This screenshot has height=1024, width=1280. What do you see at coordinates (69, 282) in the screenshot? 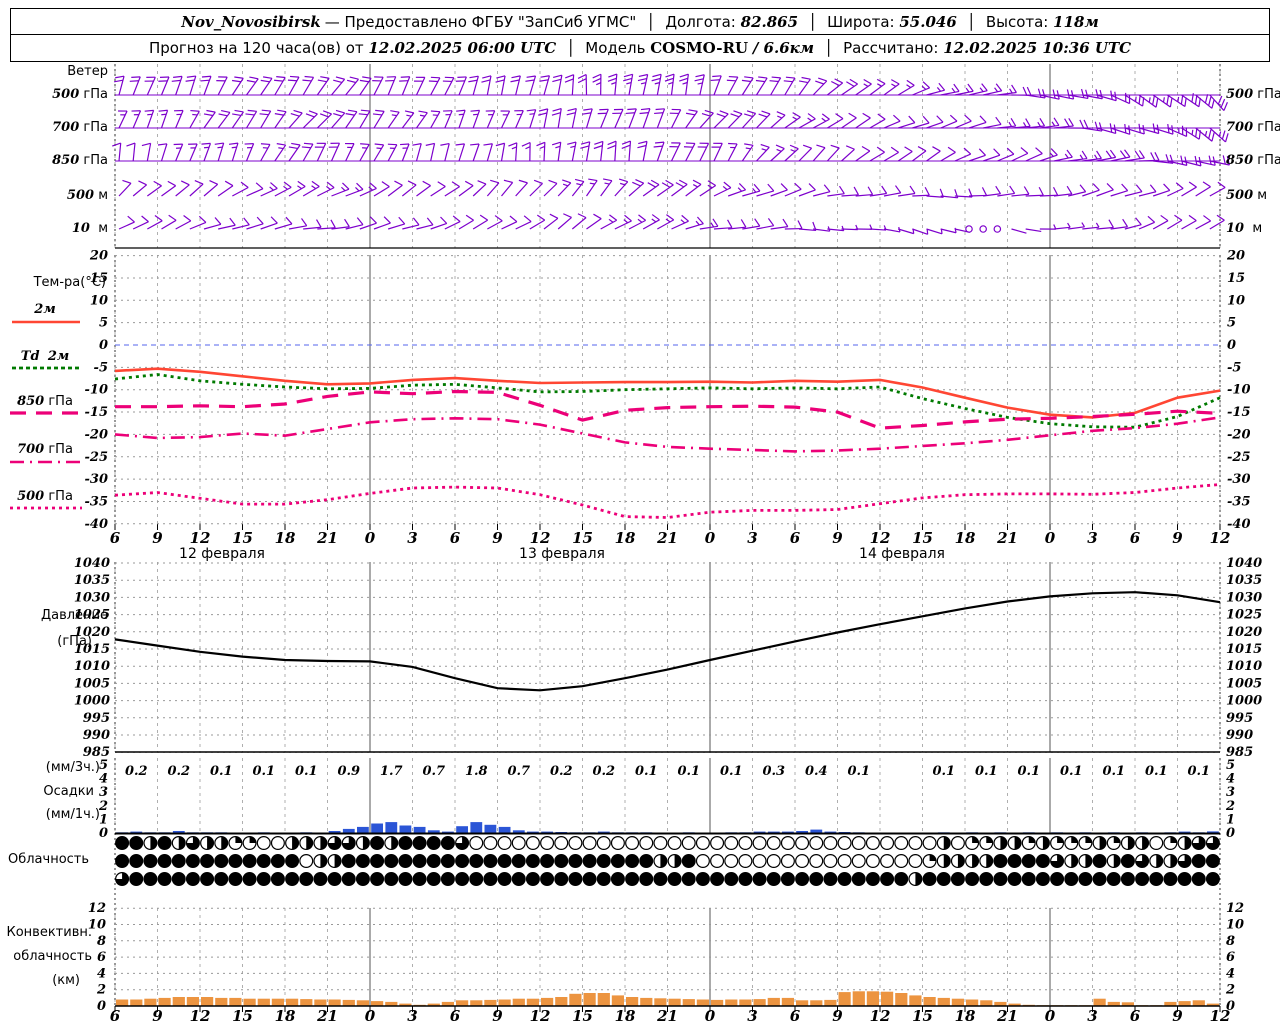
I see `temp-panel-title: Тем-ра(°C)` at bounding box center [69, 282].